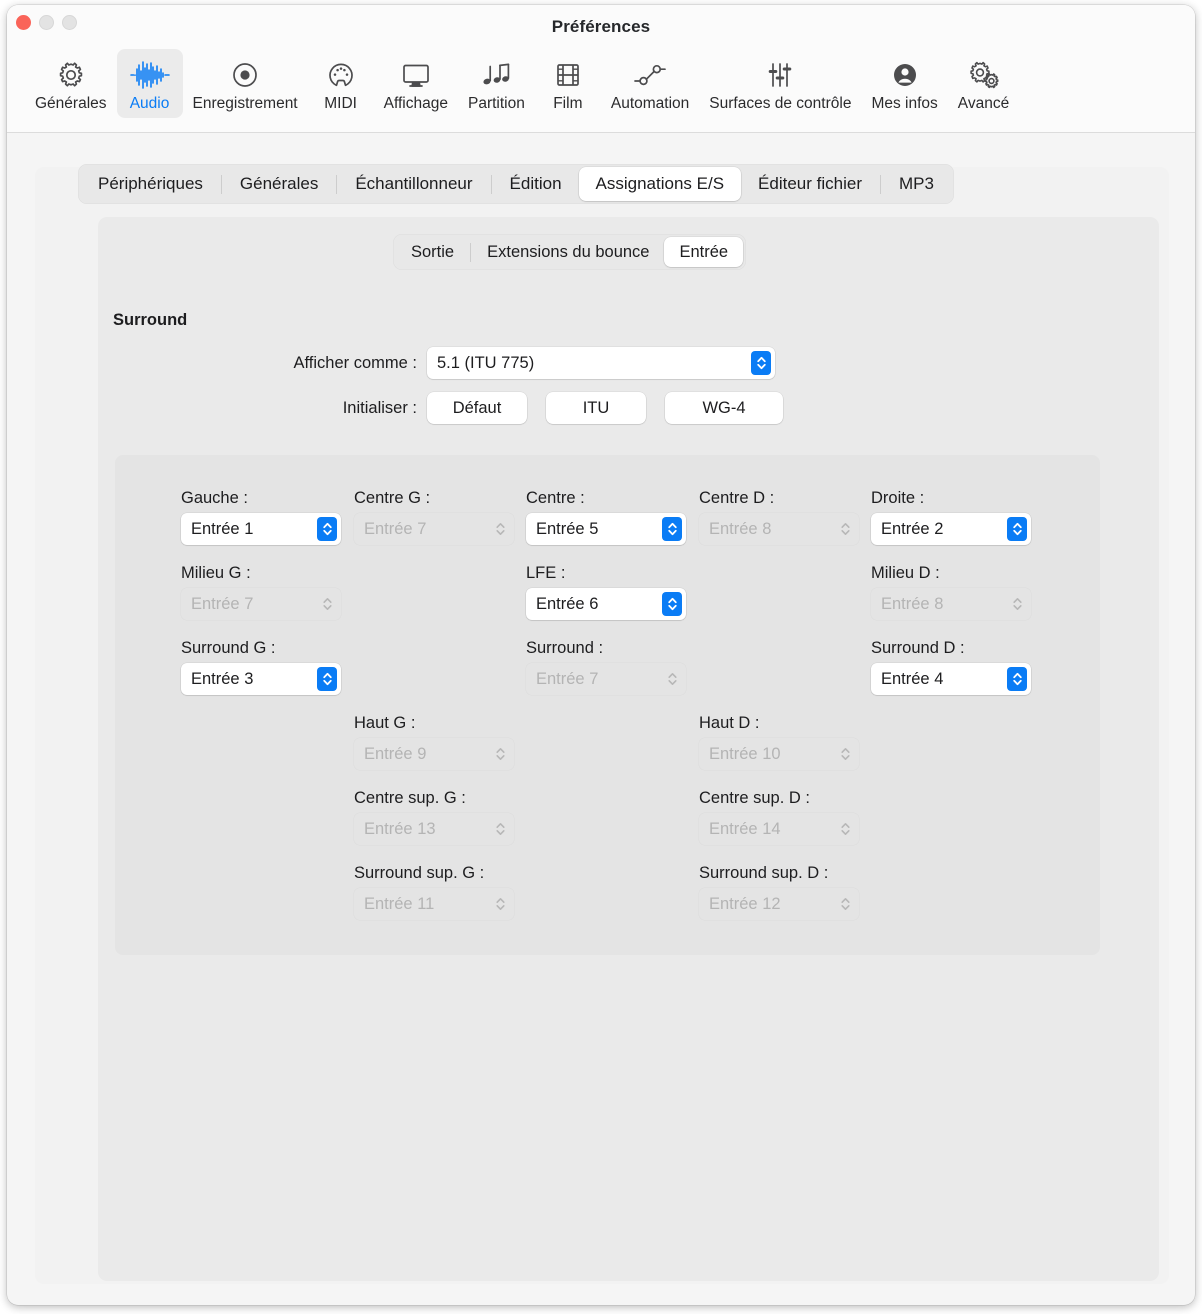  Describe the element at coordinates (214, 498) in the screenshot. I see `channel-label: Gauche :` at that location.